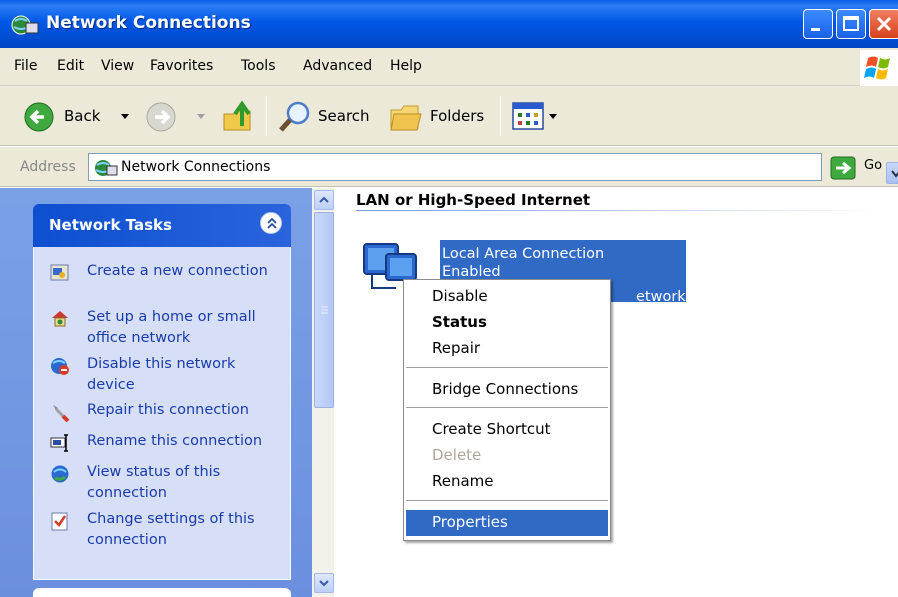  What do you see at coordinates (449, 24) in the screenshot?
I see `title-bar: Network Connections` at bounding box center [449, 24].